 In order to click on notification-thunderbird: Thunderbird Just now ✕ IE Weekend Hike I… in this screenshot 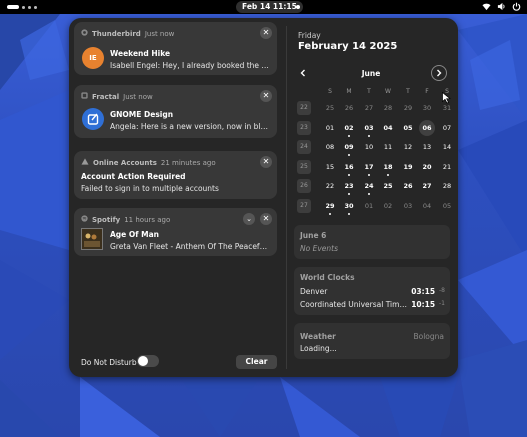, I will do `click(175, 48)`.